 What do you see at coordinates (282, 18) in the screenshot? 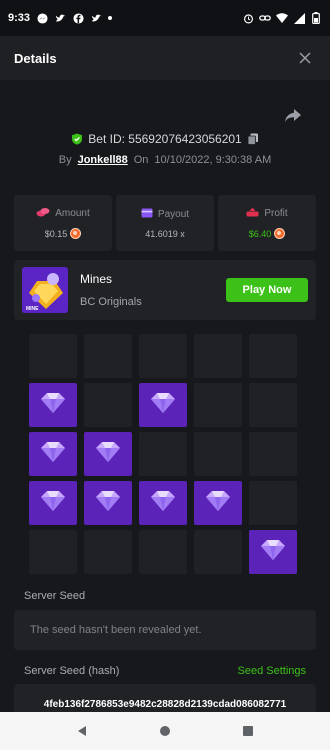
I see `wifi-icon` at bounding box center [282, 18].